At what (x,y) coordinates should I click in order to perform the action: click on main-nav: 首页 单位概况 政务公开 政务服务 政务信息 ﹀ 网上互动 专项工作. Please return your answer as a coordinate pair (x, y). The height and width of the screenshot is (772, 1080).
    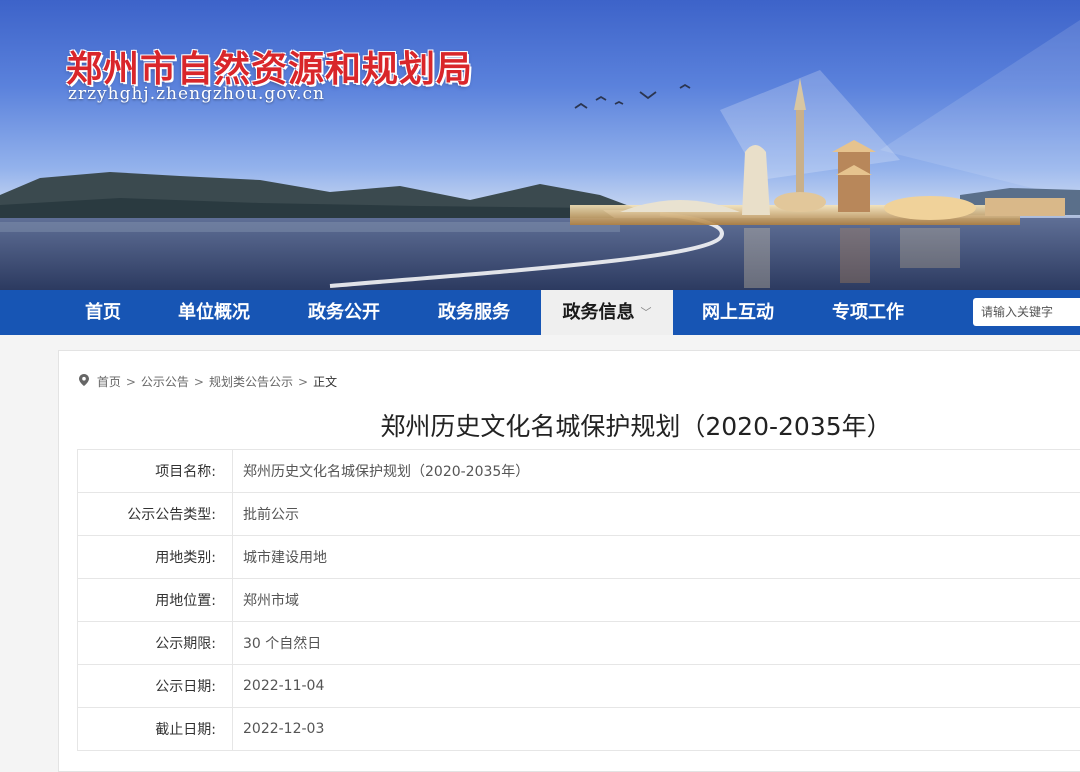
    Looking at the image, I should click on (540, 312).